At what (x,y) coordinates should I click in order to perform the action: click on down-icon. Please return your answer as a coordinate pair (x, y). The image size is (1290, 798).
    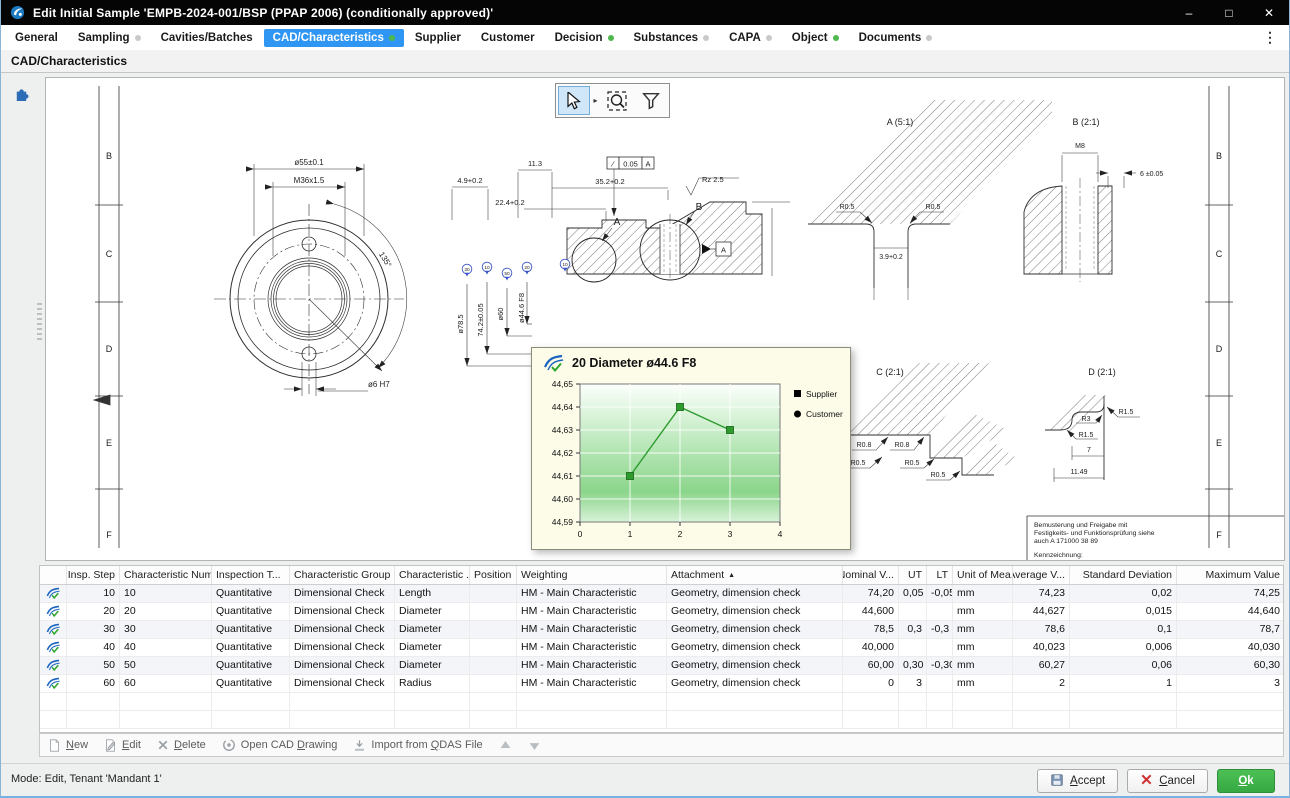
    Looking at the image, I should click on (534, 745).